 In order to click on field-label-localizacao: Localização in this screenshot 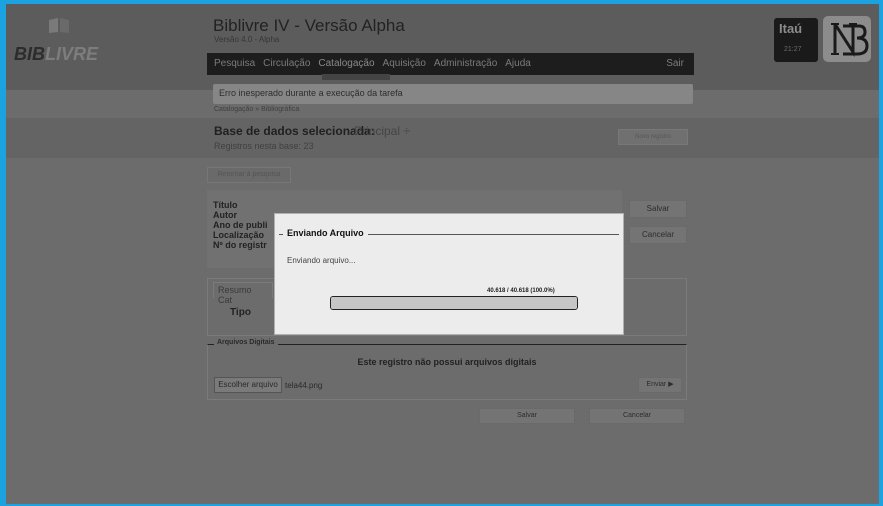, I will do `click(239, 235)`.